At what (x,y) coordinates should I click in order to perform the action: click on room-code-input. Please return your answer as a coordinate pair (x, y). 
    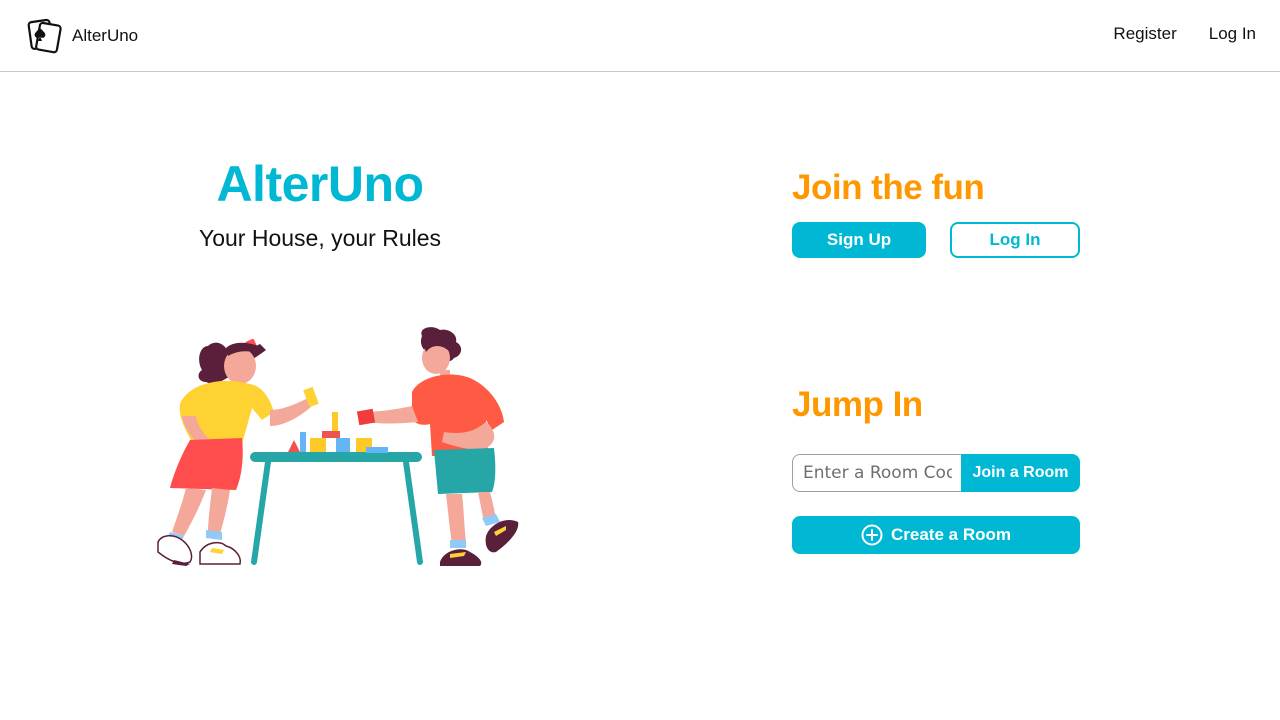
    Looking at the image, I should click on (877, 473).